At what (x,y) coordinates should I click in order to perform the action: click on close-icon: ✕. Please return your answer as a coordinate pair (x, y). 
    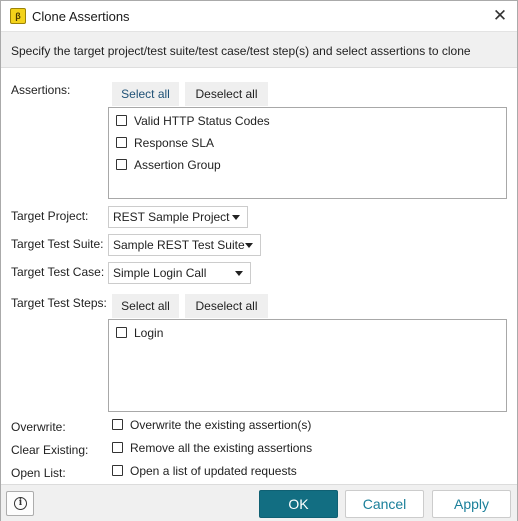
    Looking at the image, I should click on (500, 16).